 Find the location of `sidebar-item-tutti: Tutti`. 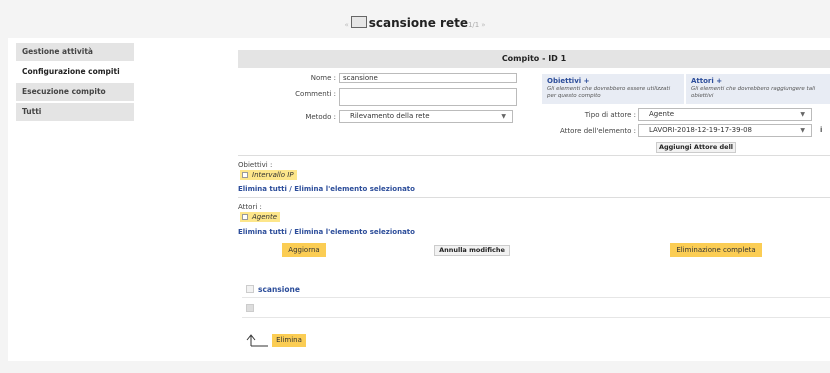

sidebar-item-tutti: Tutti is located at coordinates (75, 112).